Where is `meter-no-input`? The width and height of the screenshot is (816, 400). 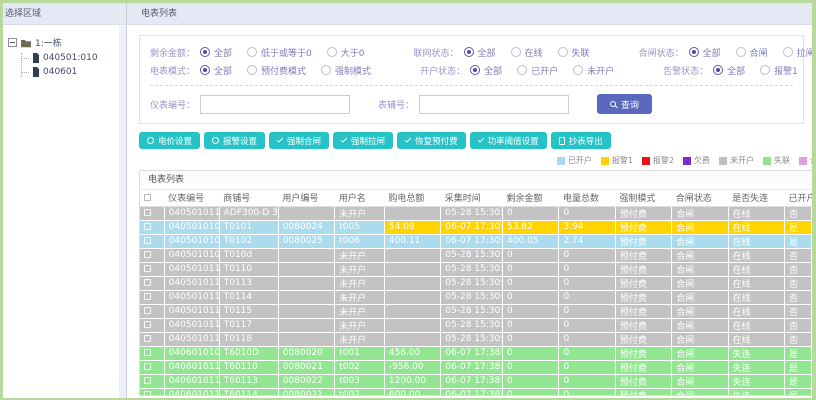 meter-no-input is located at coordinates (275, 104).